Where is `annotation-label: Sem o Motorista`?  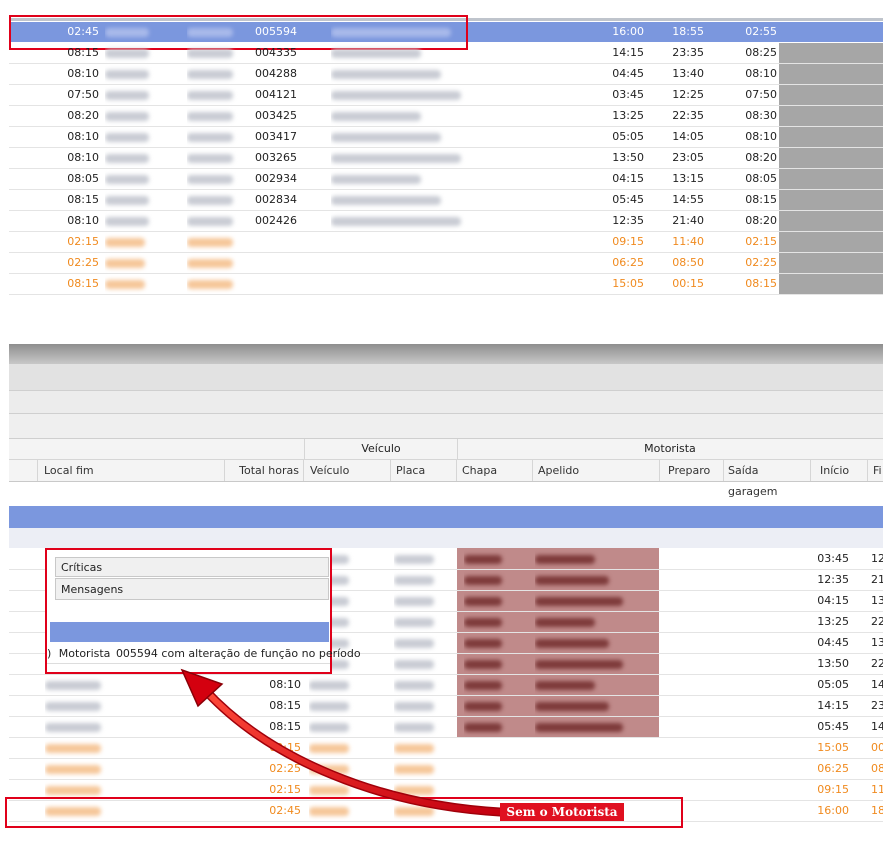
annotation-label: Sem o Motorista is located at coordinates (562, 812).